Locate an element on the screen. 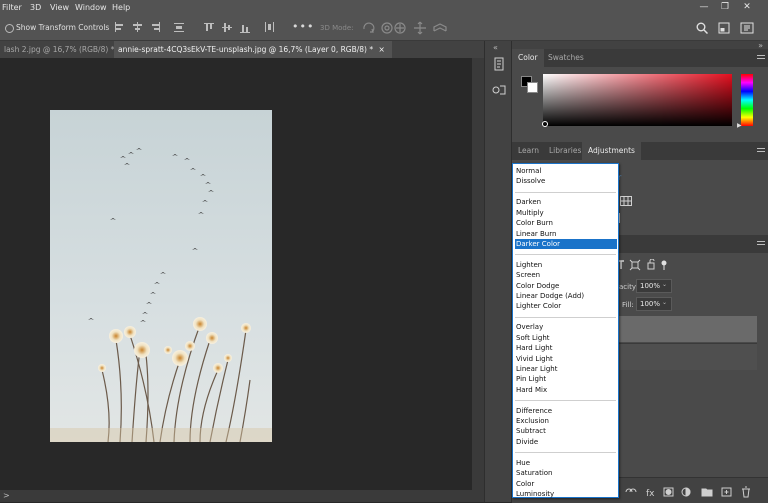 This screenshot has height=503, width=768. adjustments-menu-icon is located at coordinates (761, 151).